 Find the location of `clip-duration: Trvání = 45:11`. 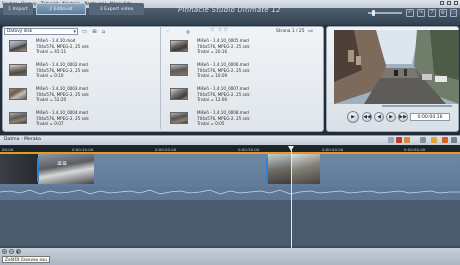

clip-duration: Trvání = 45:11 is located at coordinates (51, 52).